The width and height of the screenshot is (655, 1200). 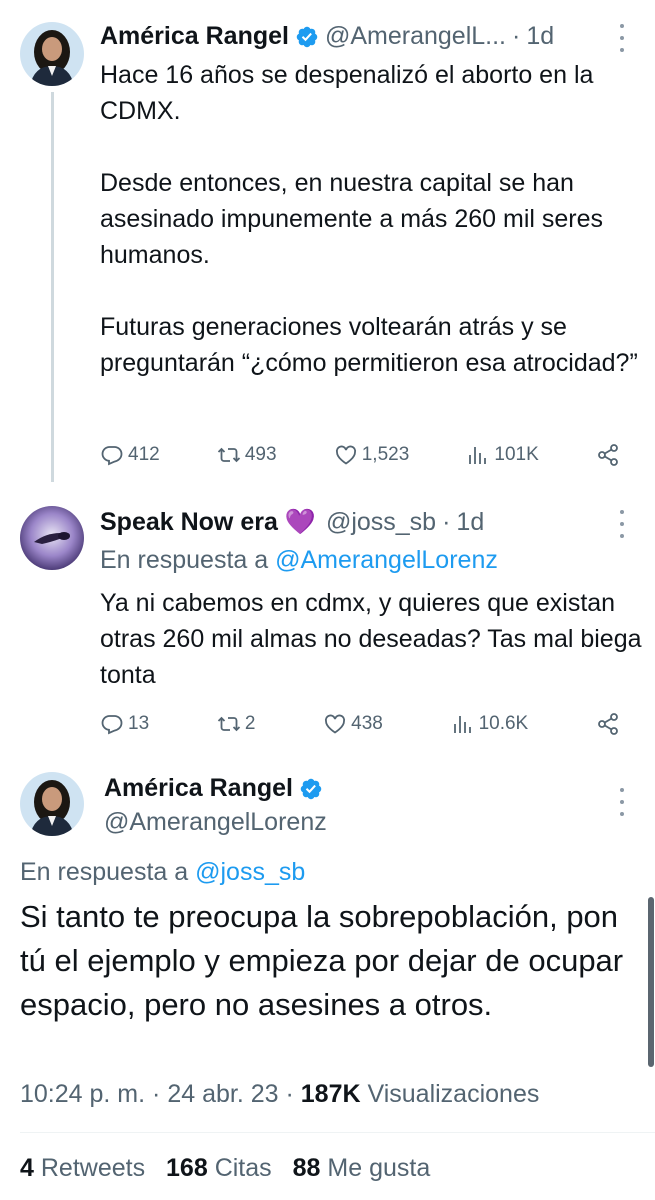 I want to click on likes-stat: 88 Me gusta, so click(x=362, y=1168).